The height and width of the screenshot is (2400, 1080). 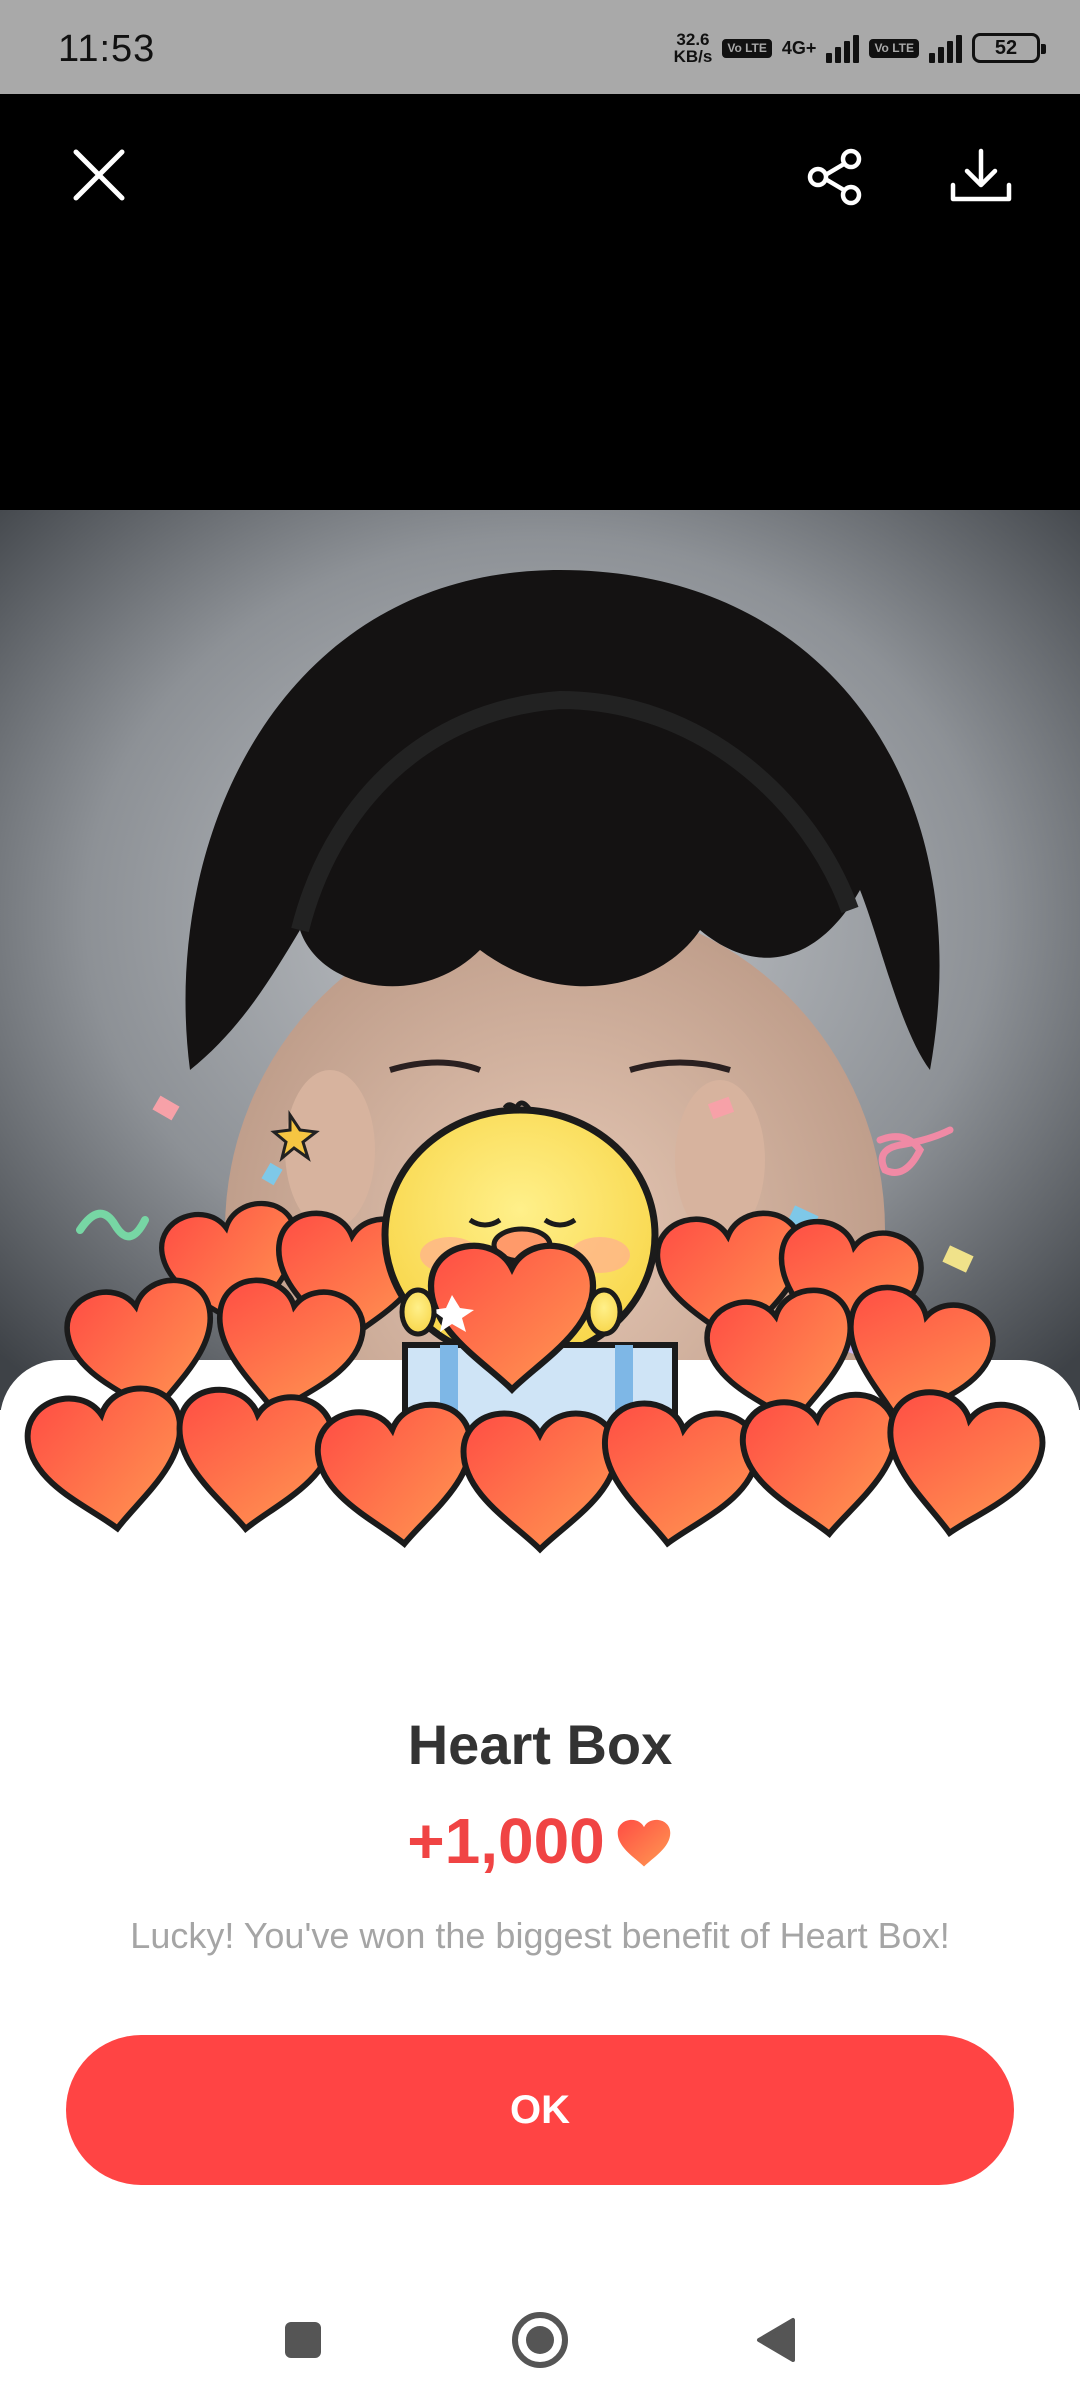 I want to click on back-icon, so click(x=776, y=2340).